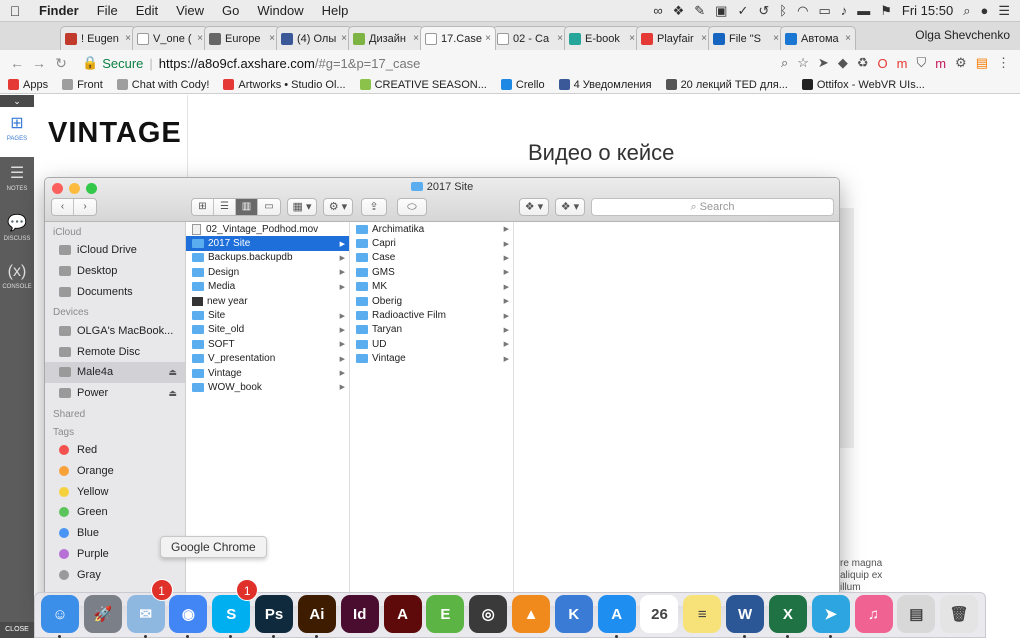 This screenshot has width=1020, height=638. I want to click on telegram-icon: ➤, so click(830, 614).